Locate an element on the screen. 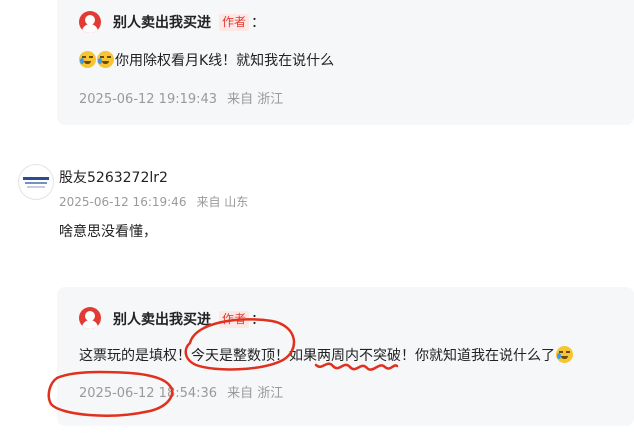  reply-time: 2025-06-12 18:54:36 is located at coordinates (148, 393).